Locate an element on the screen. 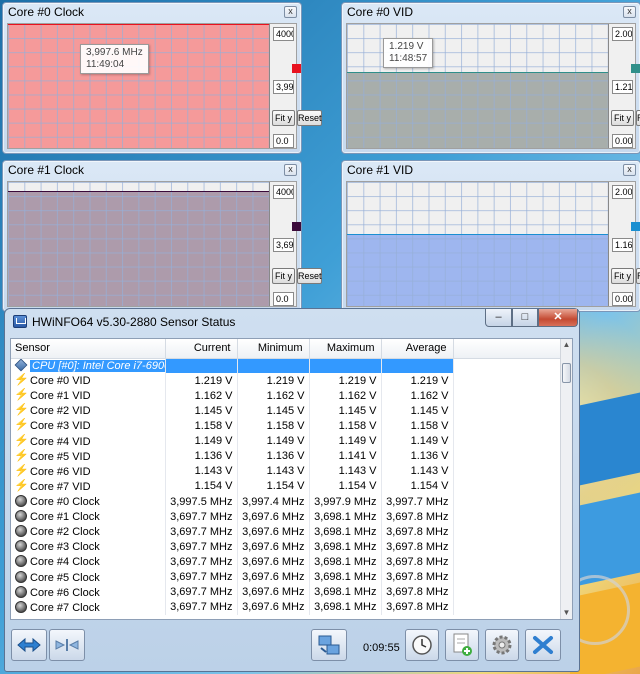  graph-line is located at coordinates (138, 192).